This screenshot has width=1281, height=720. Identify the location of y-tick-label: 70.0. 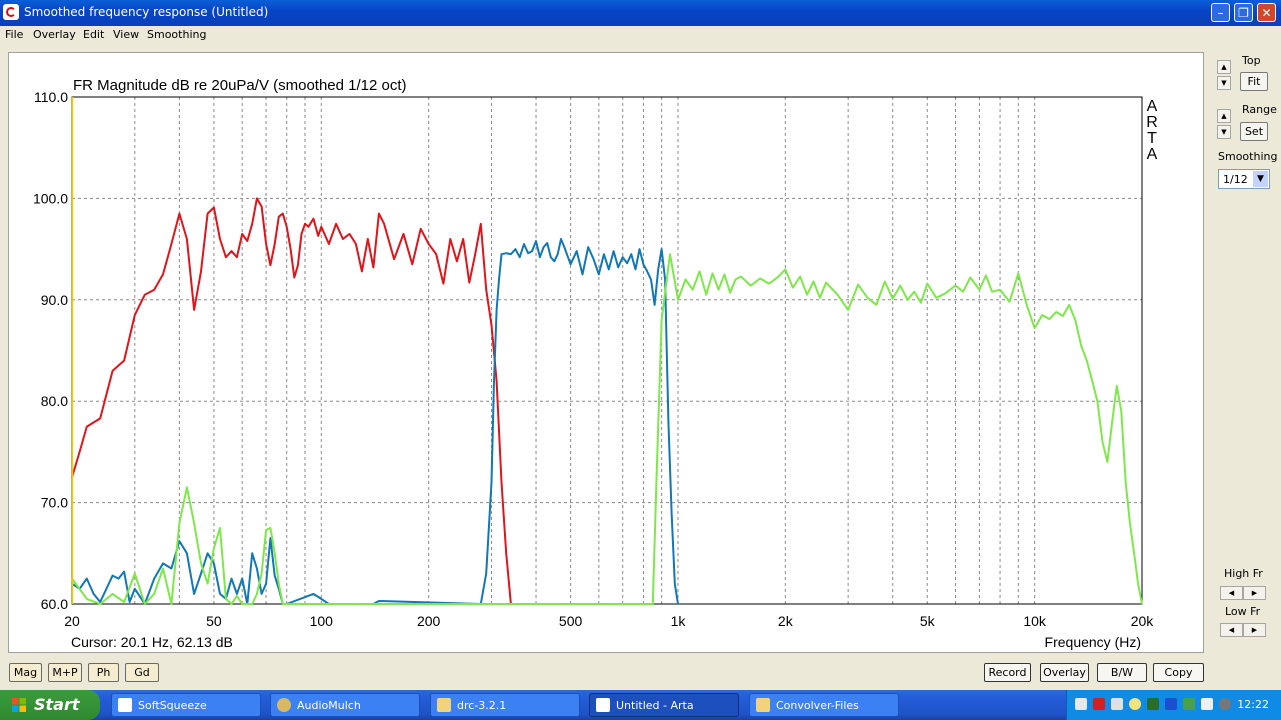
(54, 503).